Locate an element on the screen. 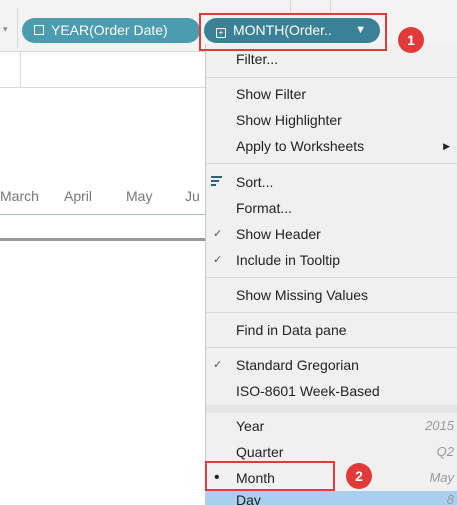 Image resolution: width=457 pixels, height=505 pixels. menu-item-include-in-tooltip: ✓ Include in Tooltip is located at coordinates (331, 260).